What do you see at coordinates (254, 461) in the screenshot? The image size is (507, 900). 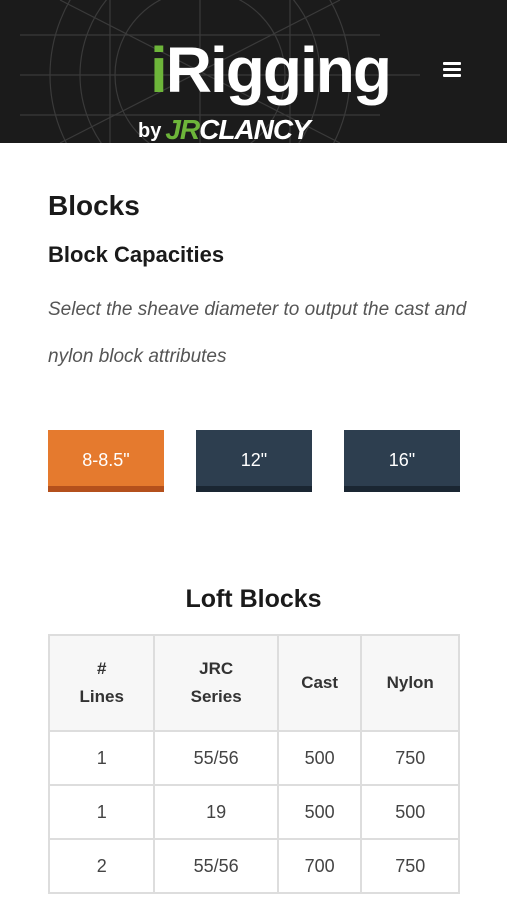 I see `sheave-12-button: 12"` at bounding box center [254, 461].